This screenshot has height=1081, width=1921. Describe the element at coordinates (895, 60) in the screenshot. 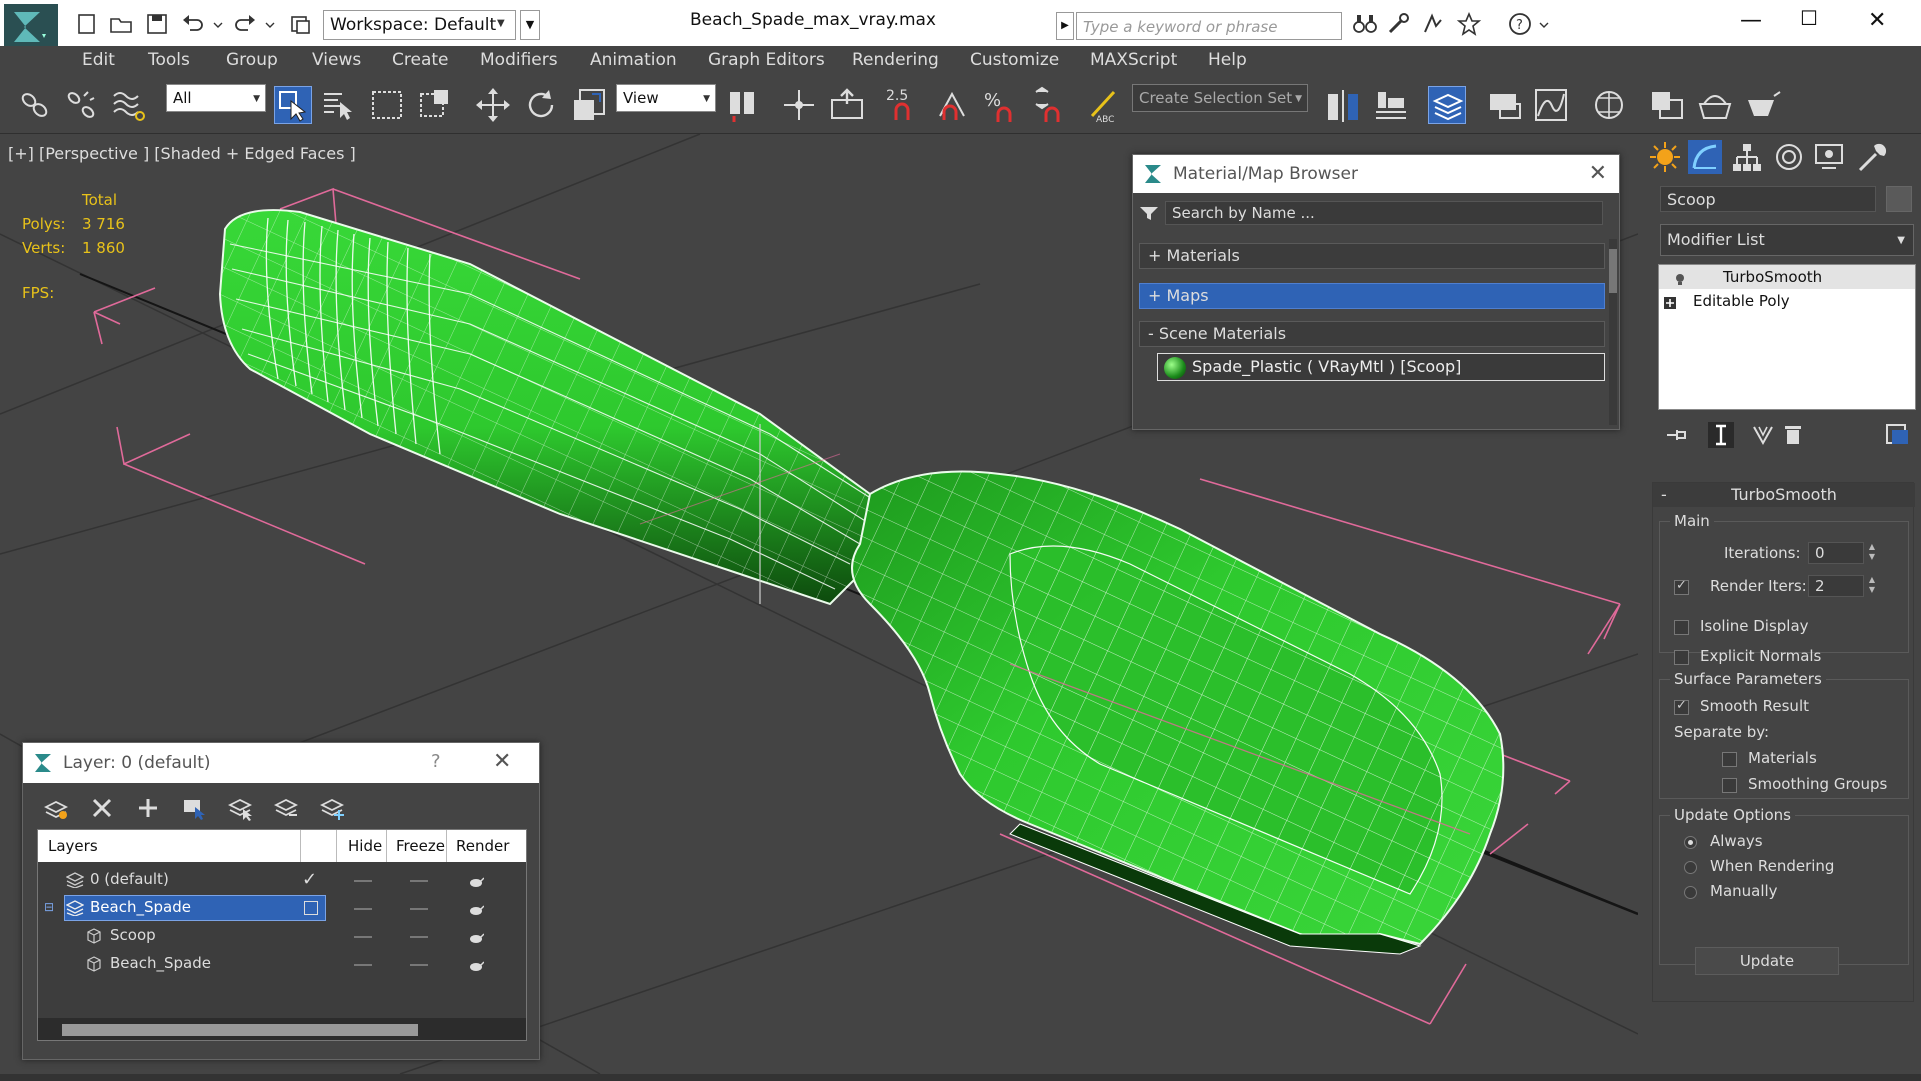

I see `menu-rendering: Rendering` at that location.